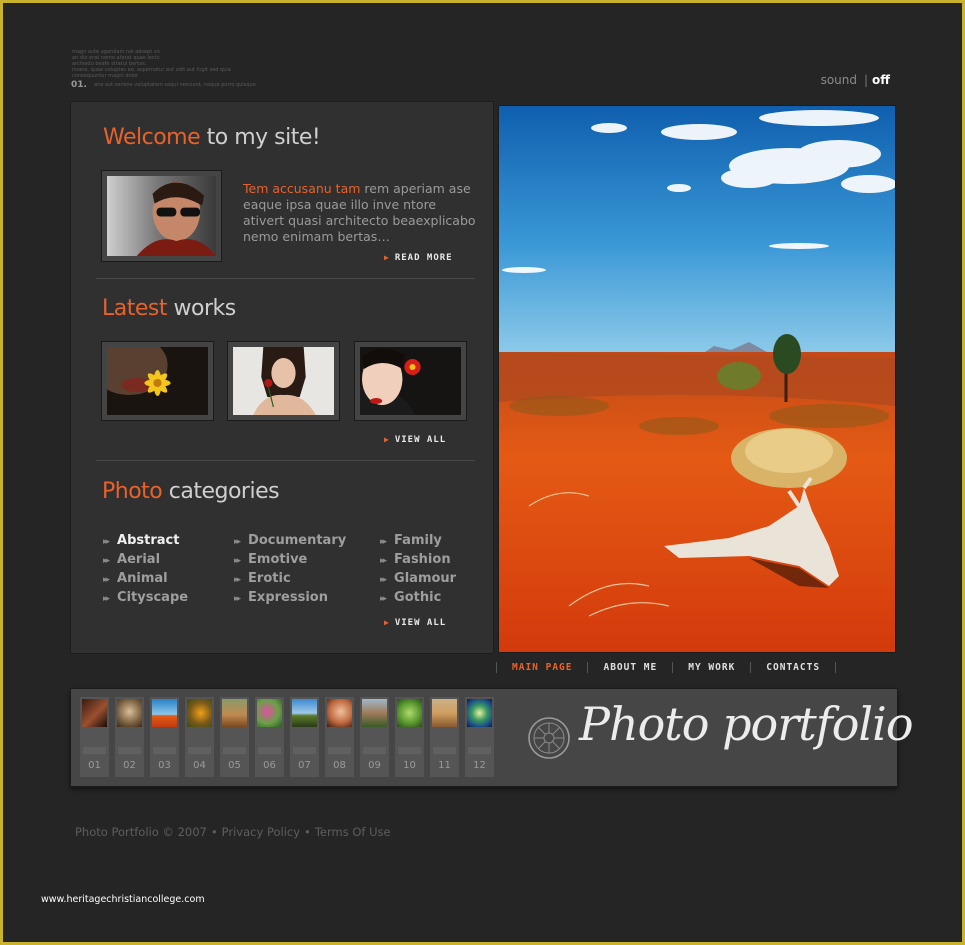 The height and width of the screenshot is (945, 965). I want to click on thumbnail-02: 02, so click(129, 737).